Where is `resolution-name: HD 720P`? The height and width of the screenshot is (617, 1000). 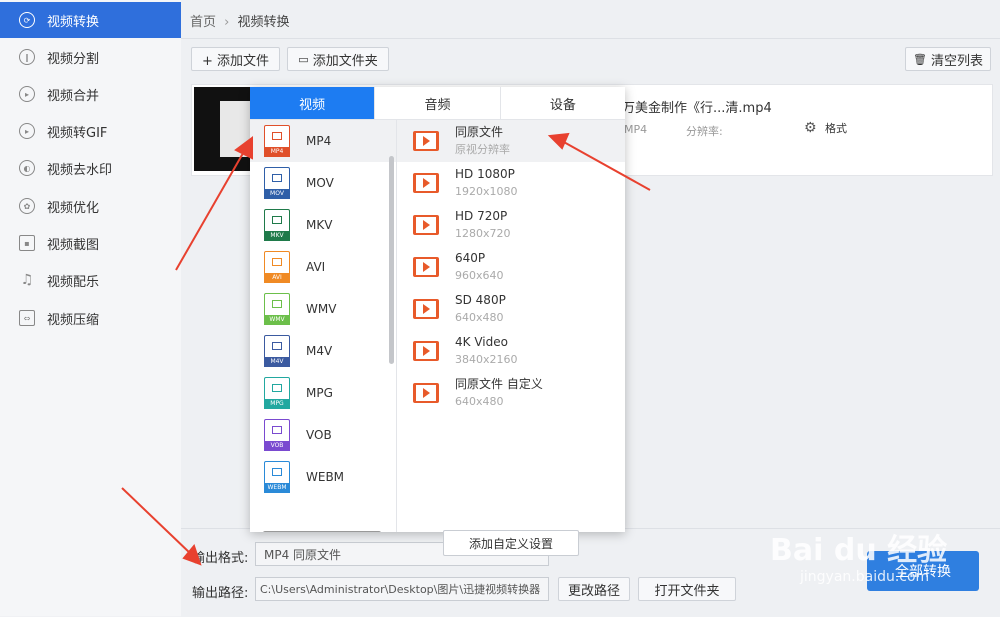 resolution-name: HD 720P is located at coordinates (481, 216).